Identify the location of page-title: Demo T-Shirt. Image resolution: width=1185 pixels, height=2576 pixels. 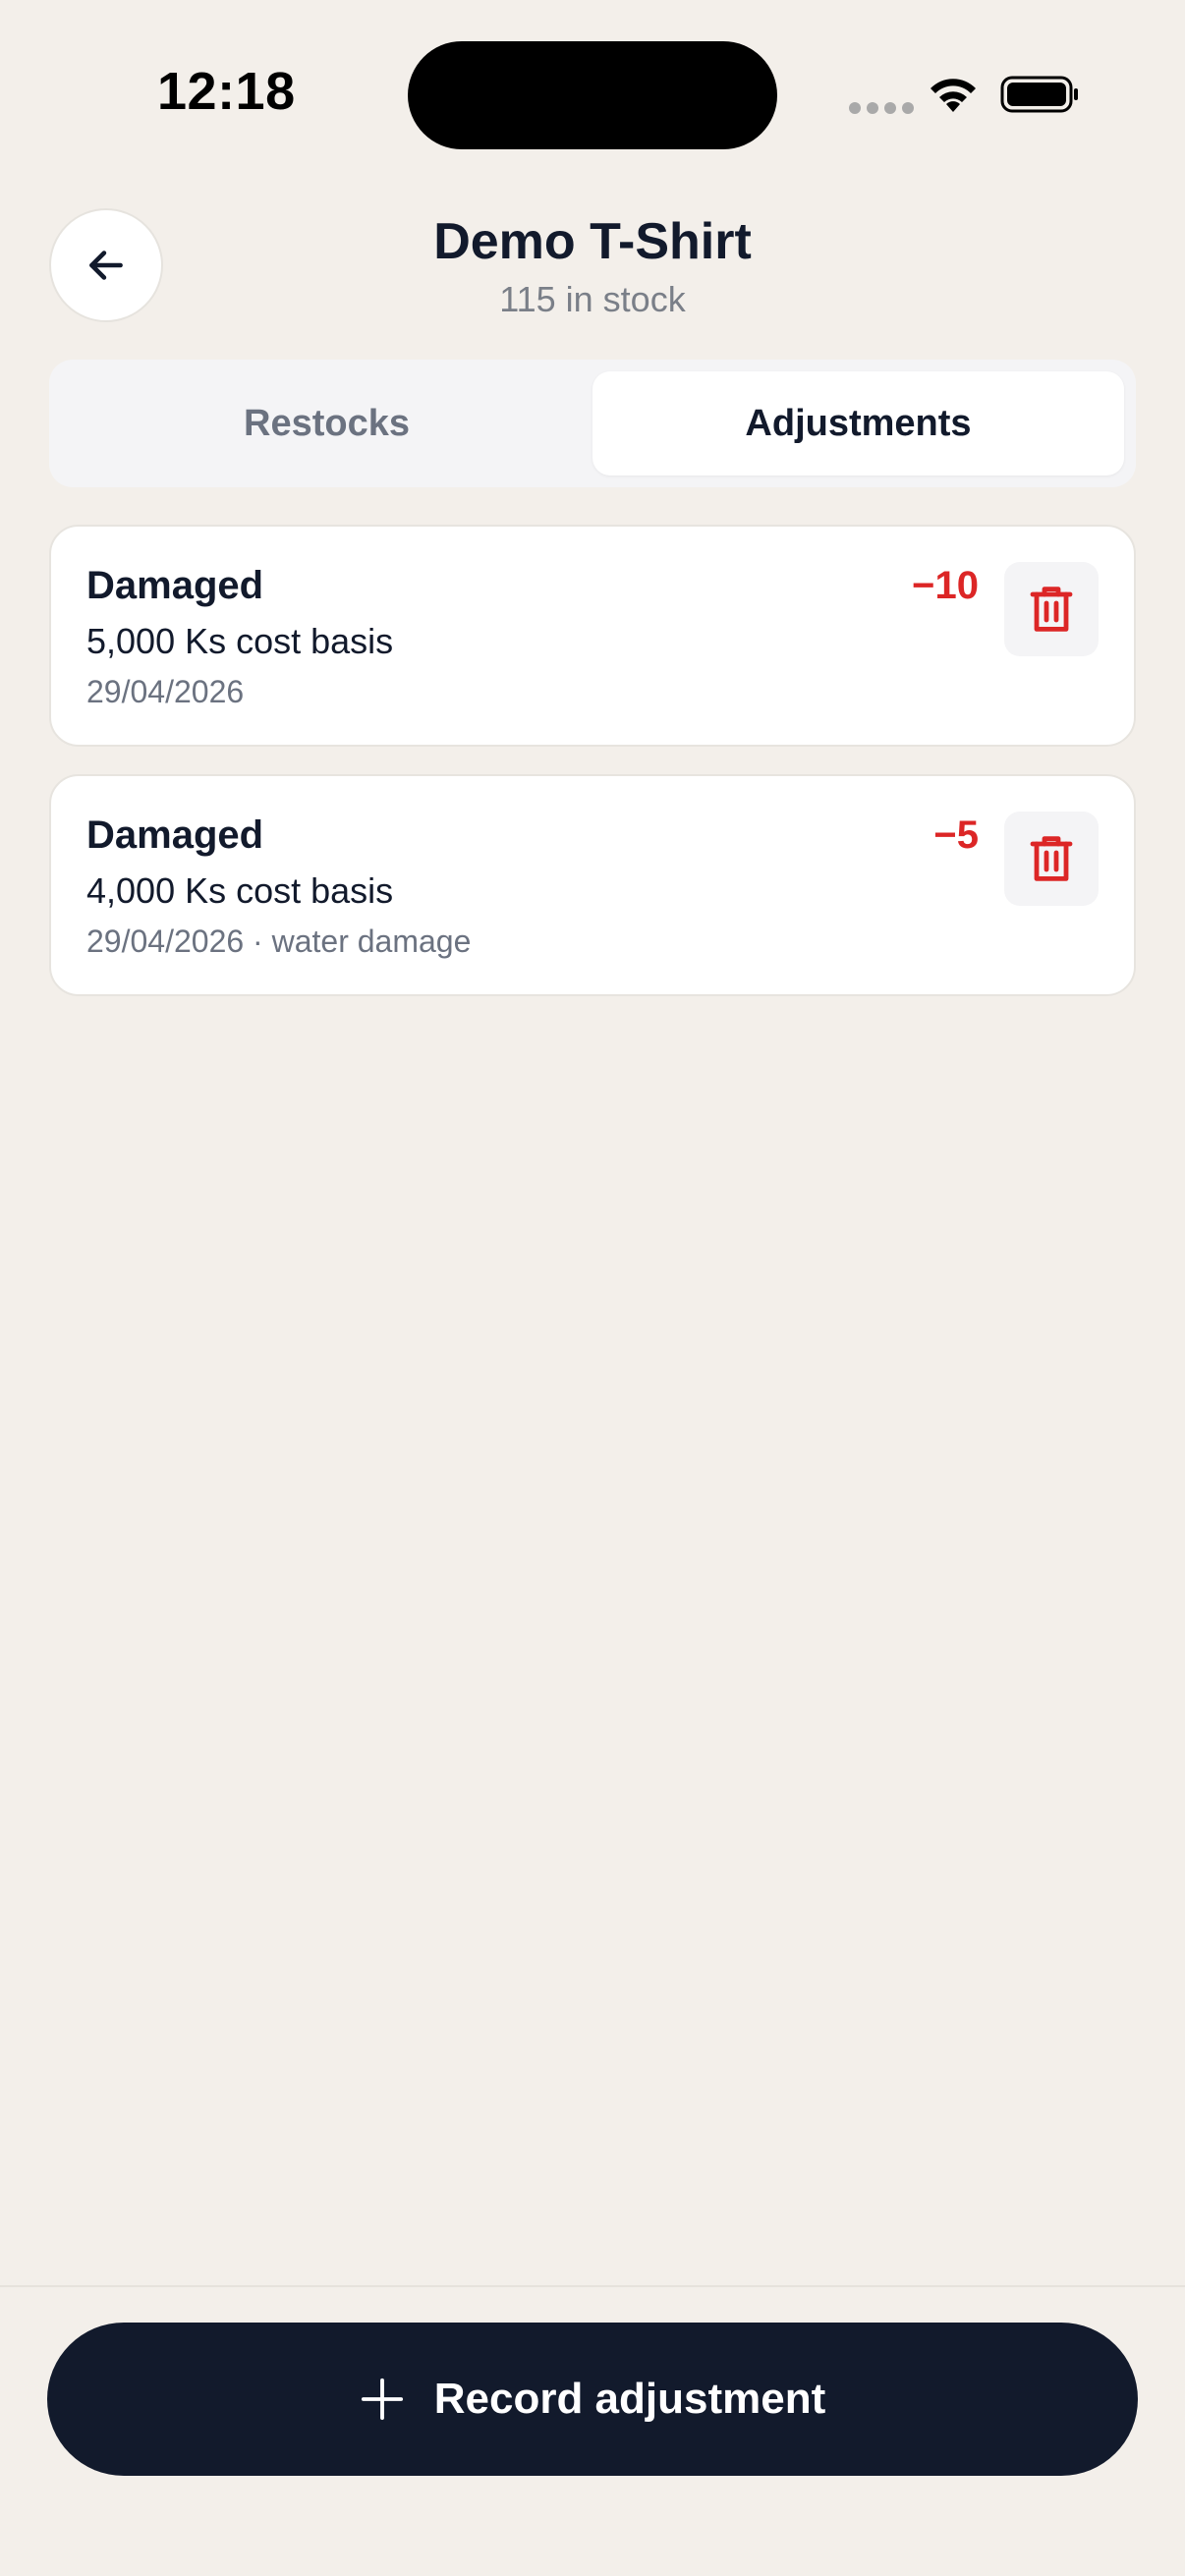
(592, 241).